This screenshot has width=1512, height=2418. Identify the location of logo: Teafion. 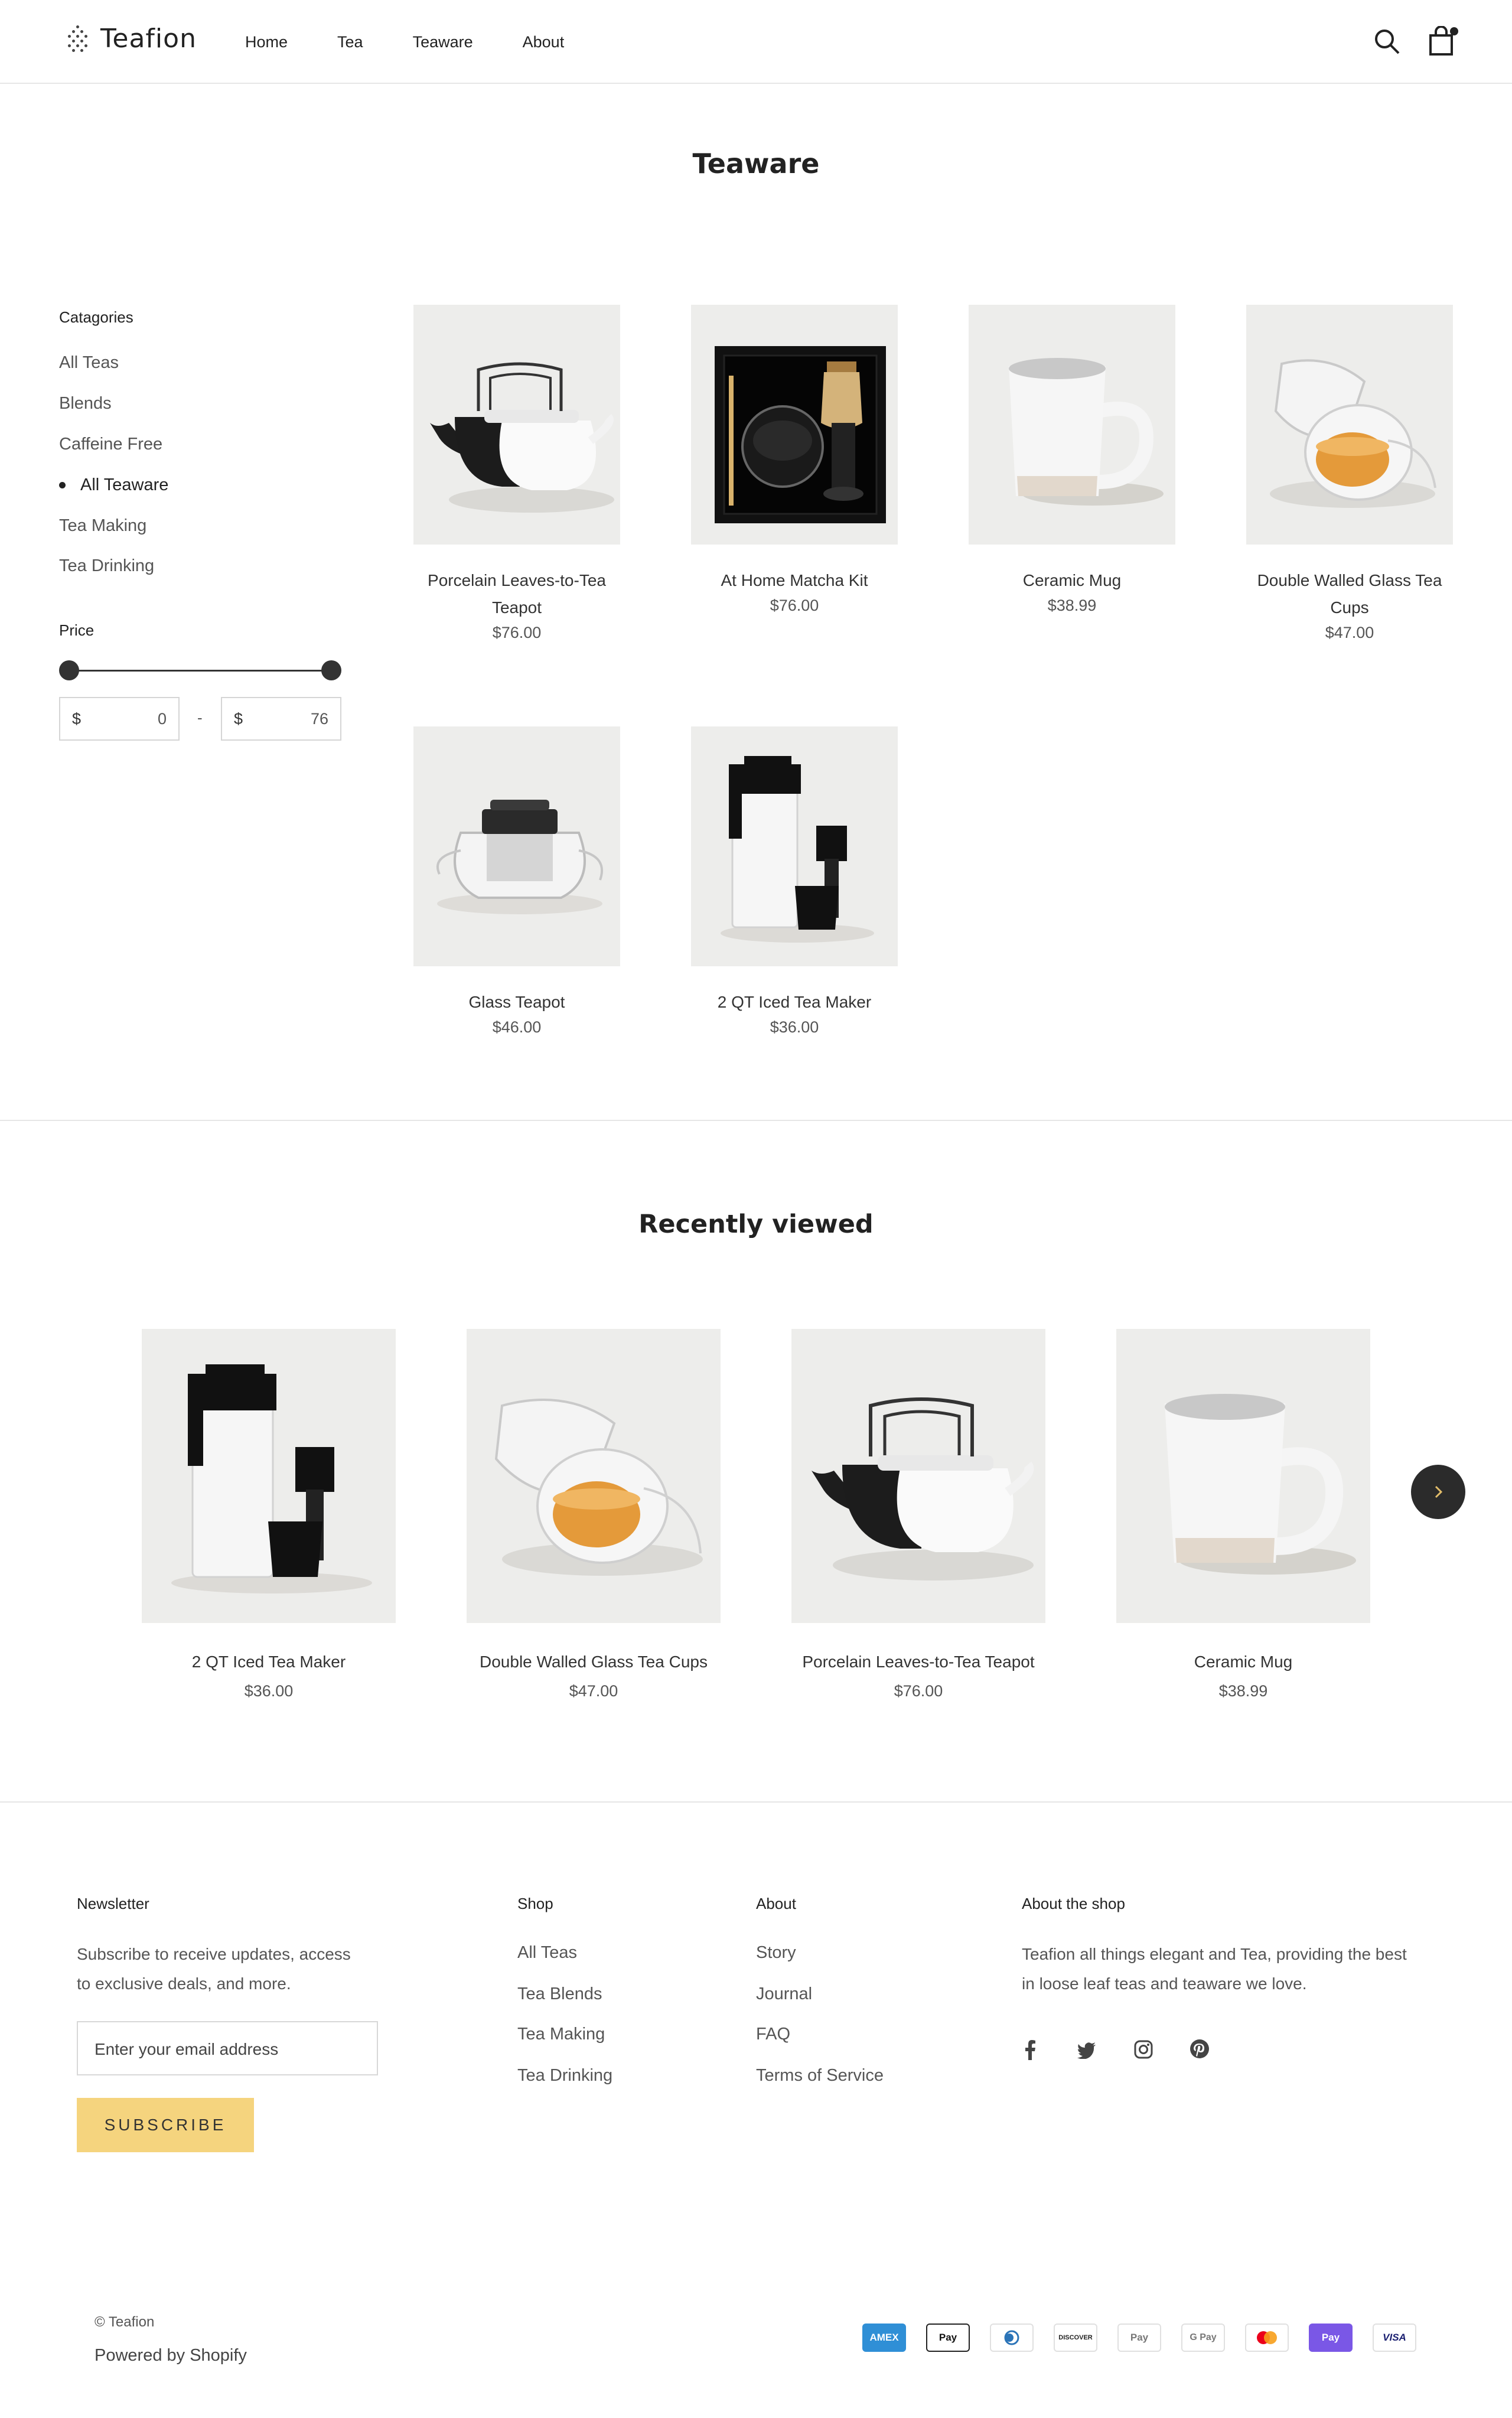
(131, 39).